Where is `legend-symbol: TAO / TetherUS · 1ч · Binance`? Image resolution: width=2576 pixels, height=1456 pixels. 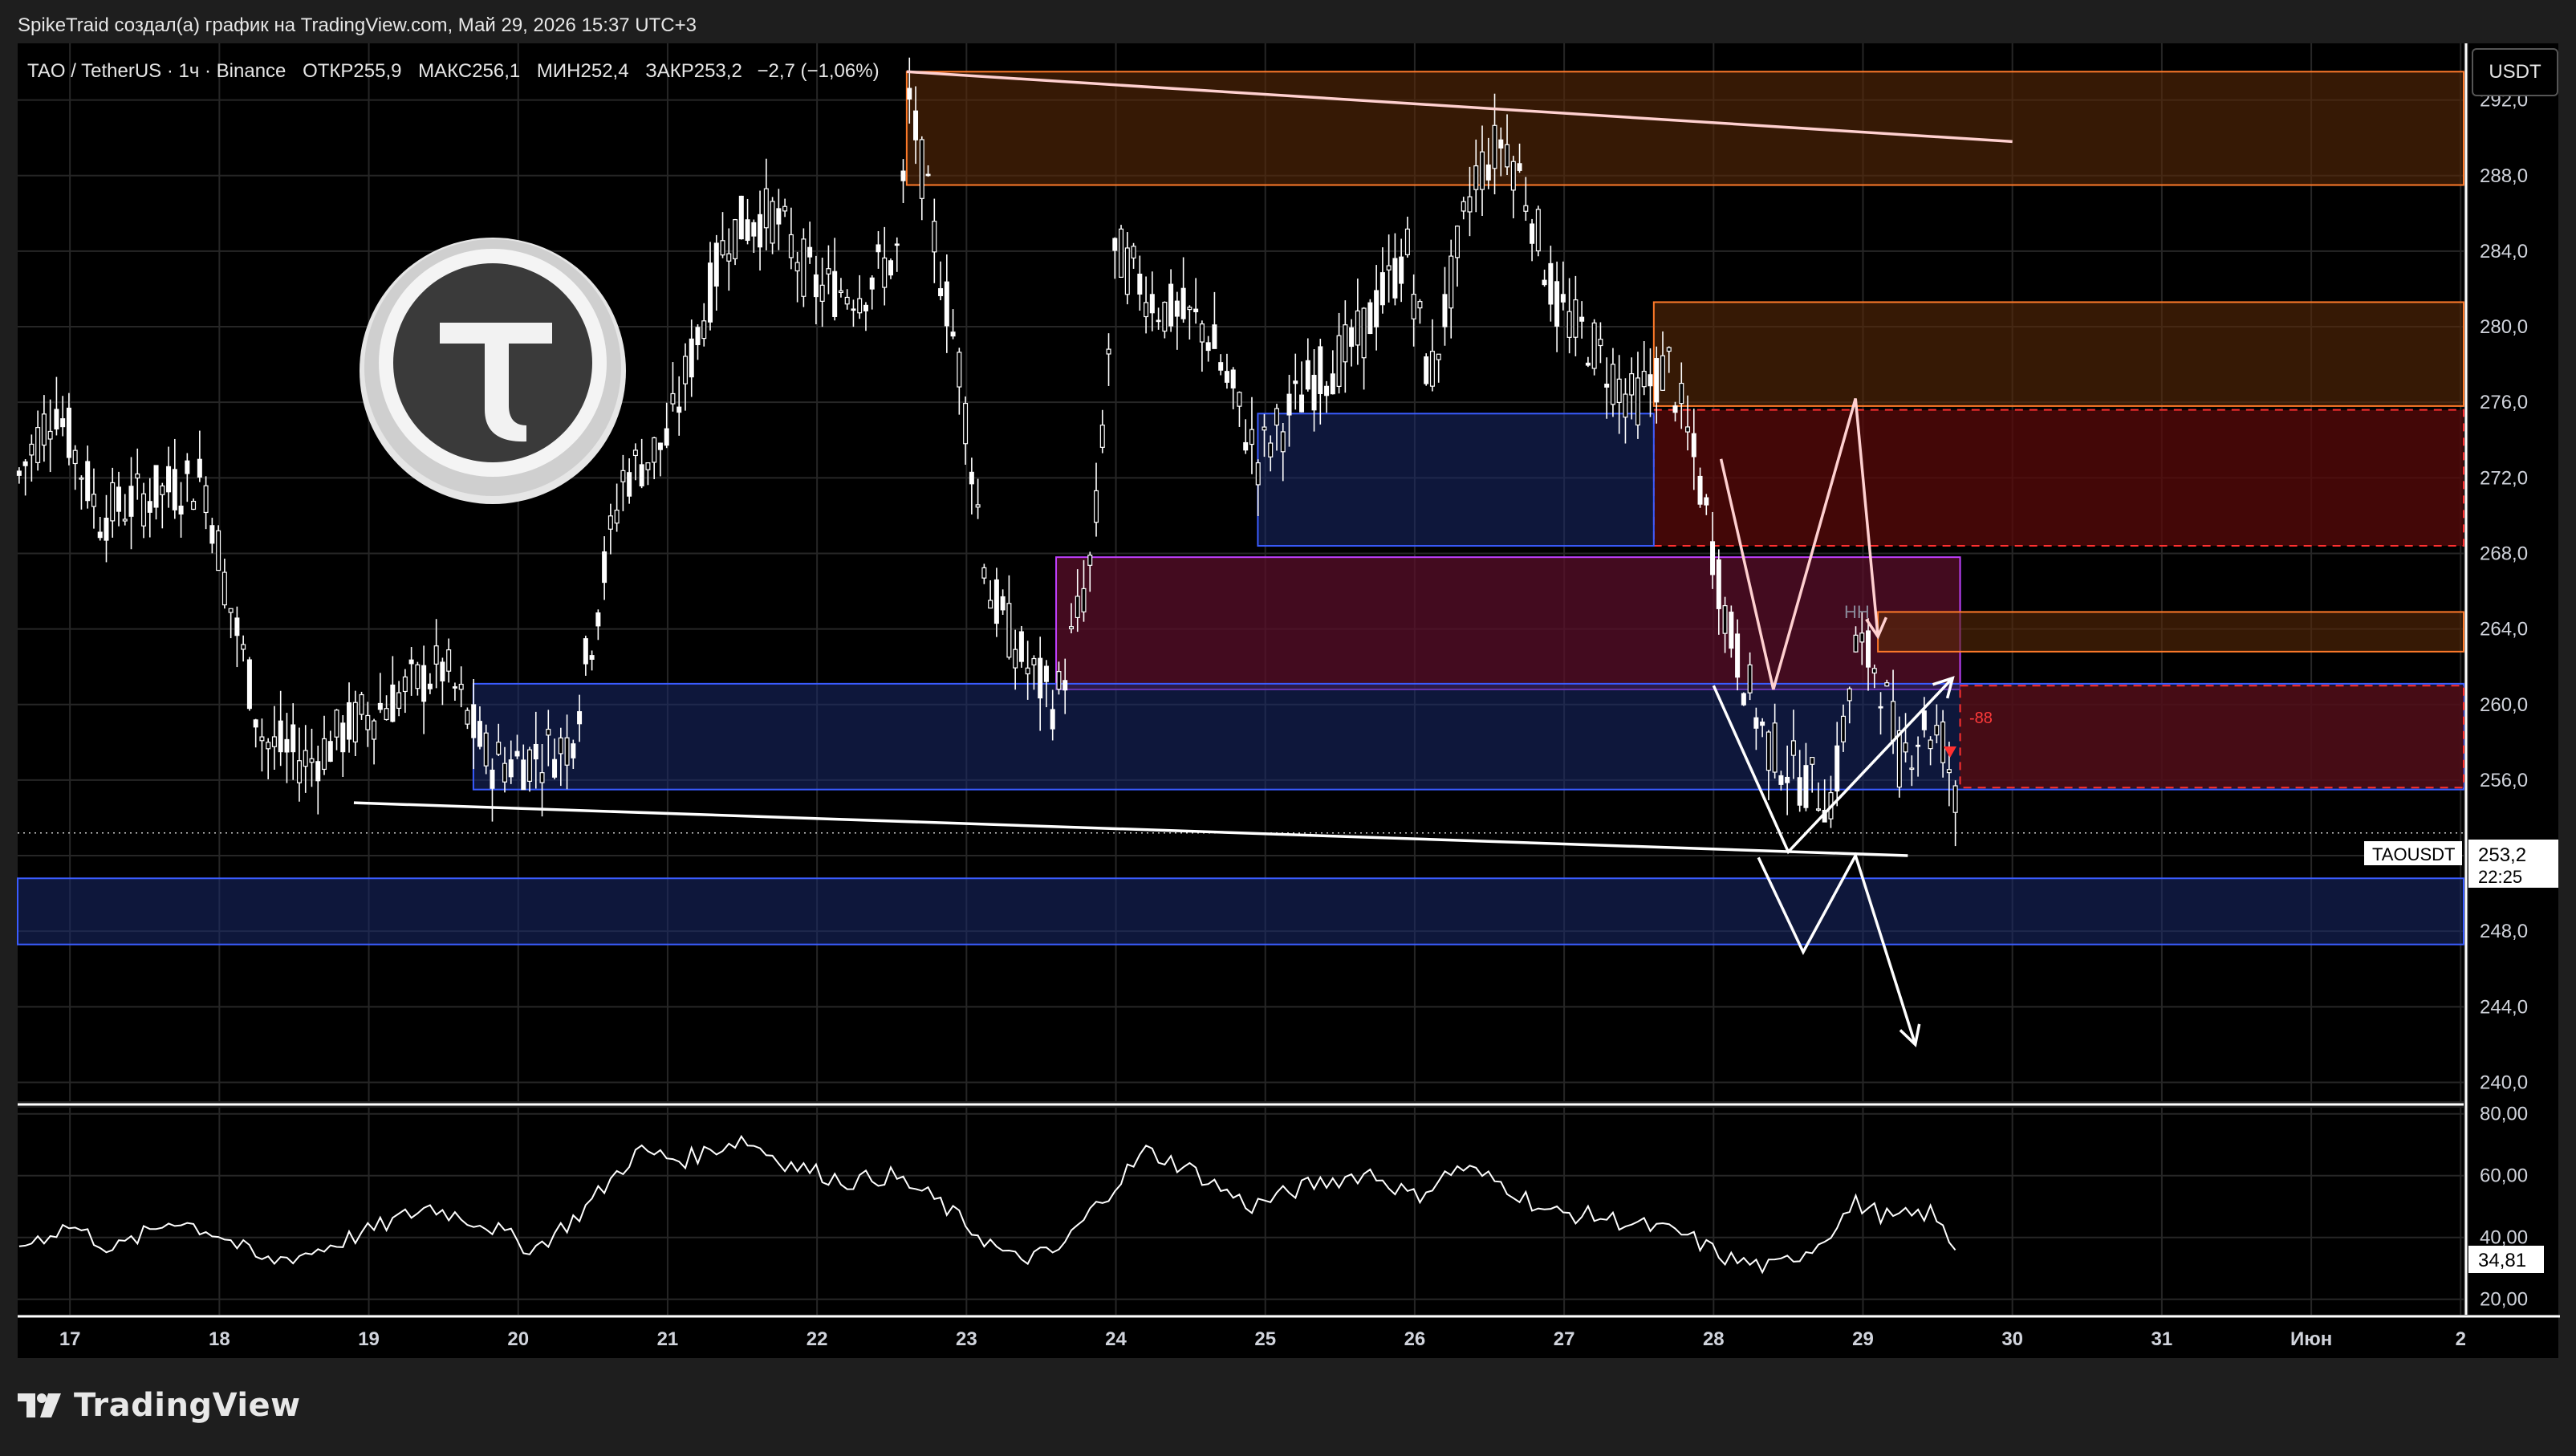
legend-symbol: TAO / TetherUS · 1ч · Binance is located at coordinates (156, 71).